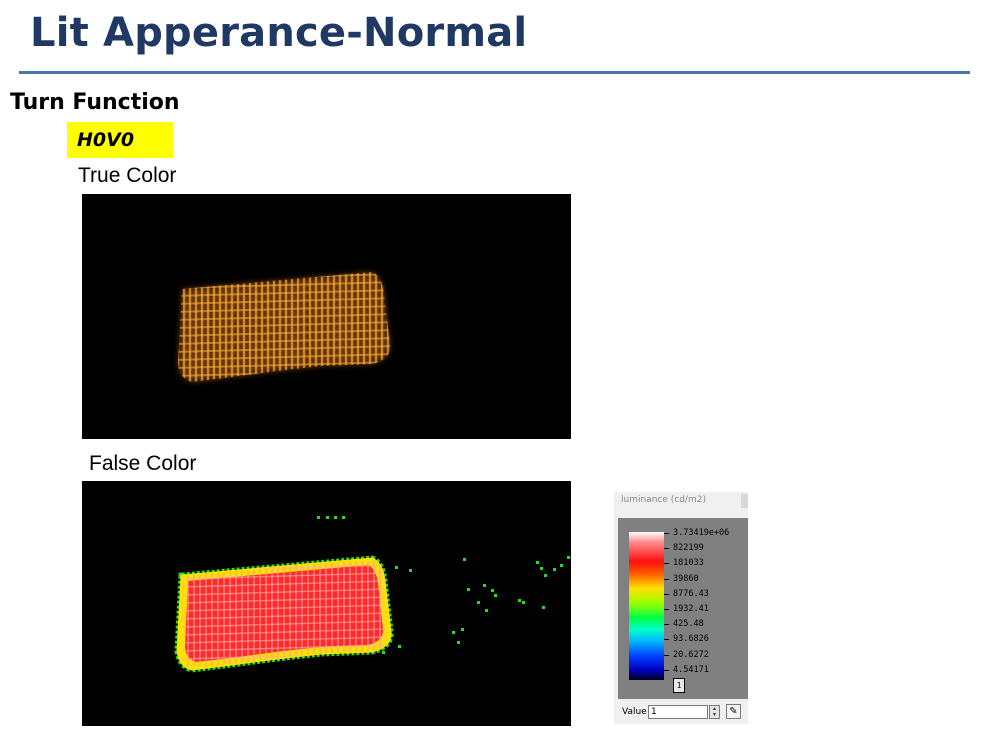 Image resolution: width=1007 pixels, height=736 pixels. What do you see at coordinates (678, 712) in the screenshot?
I see `value-input` at bounding box center [678, 712].